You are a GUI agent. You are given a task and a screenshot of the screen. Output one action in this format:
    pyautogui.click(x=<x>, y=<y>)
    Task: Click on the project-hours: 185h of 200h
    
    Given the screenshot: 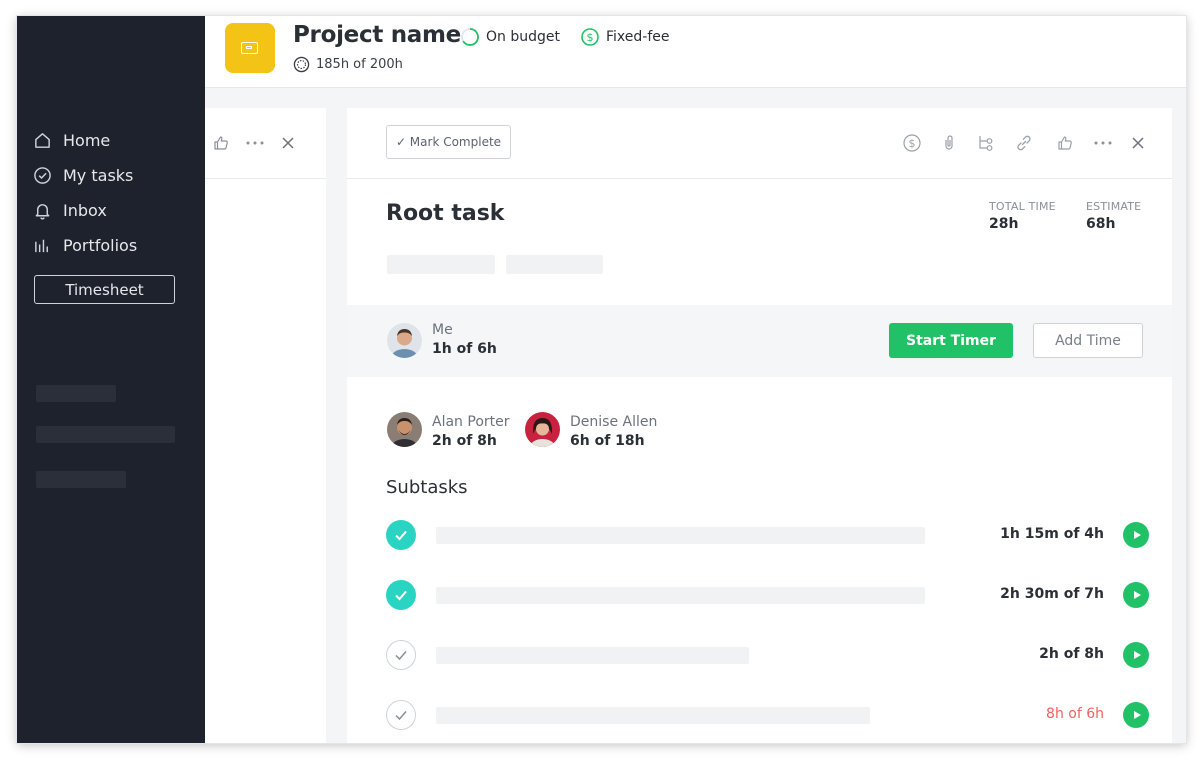 What is the action you would take?
    pyautogui.click(x=348, y=64)
    